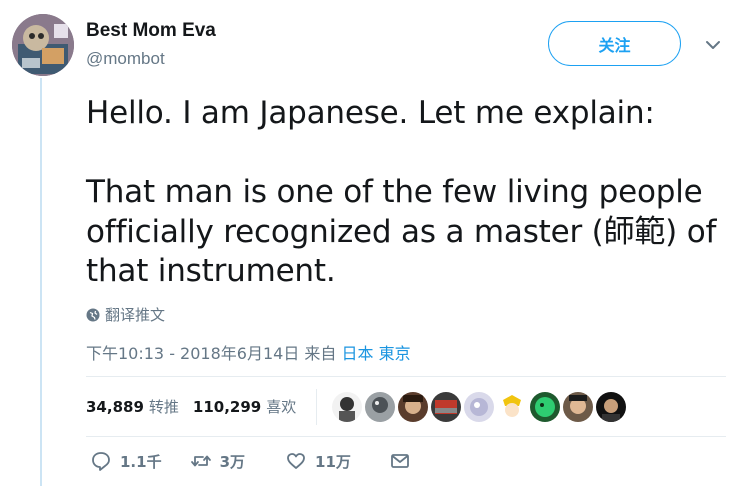 Image resolution: width=750 pixels, height=486 pixels. Describe the element at coordinates (333, 461) in the screenshot. I see `like-count: 11万` at that location.